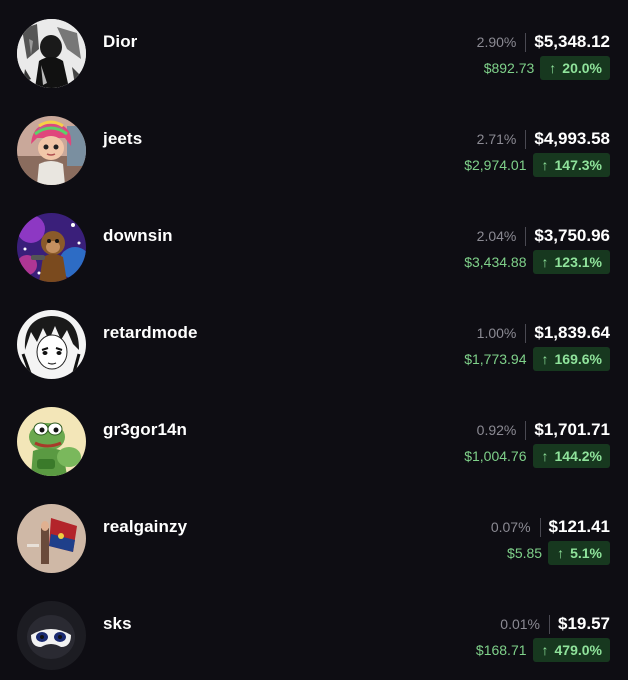 The image size is (628, 680). Describe the element at coordinates (51, 538) in the screenshot. I see `avatar-red-flag-icon` at that location.